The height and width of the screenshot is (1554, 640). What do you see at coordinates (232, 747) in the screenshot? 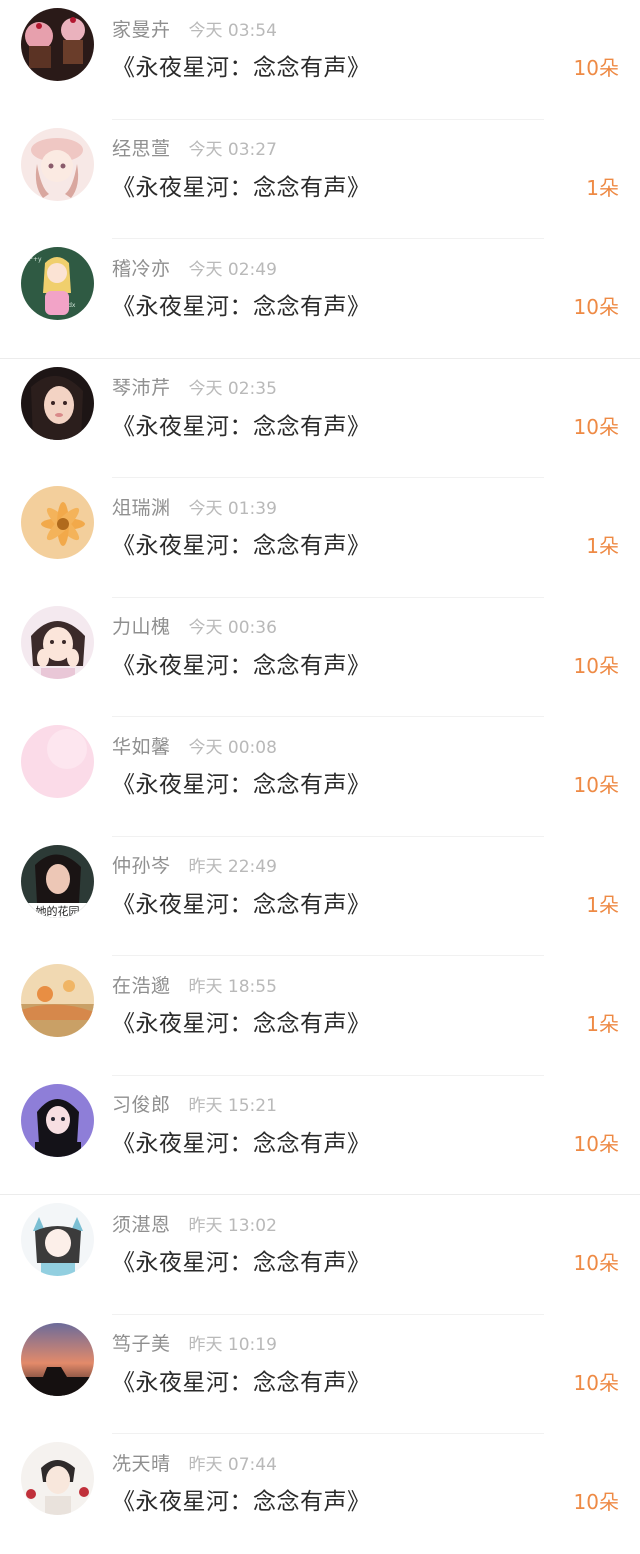
I see `gift-time: 今天 00:08` at bounding box center [232, 747].